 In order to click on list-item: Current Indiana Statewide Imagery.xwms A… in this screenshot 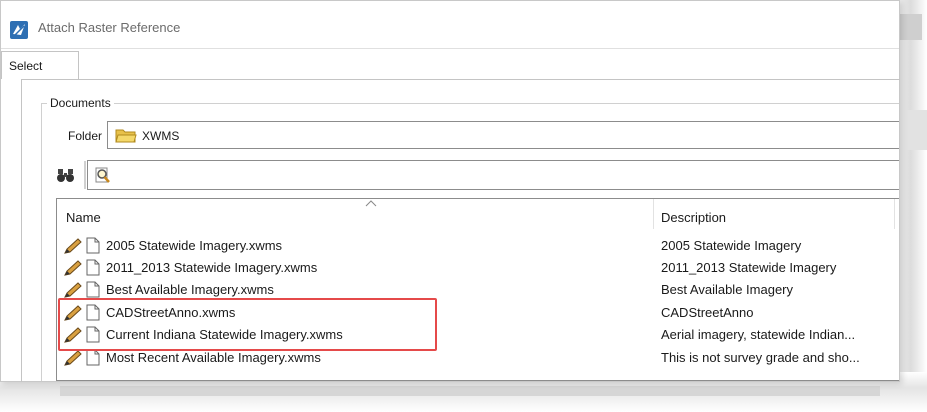, I will do `click(478, 334)`.